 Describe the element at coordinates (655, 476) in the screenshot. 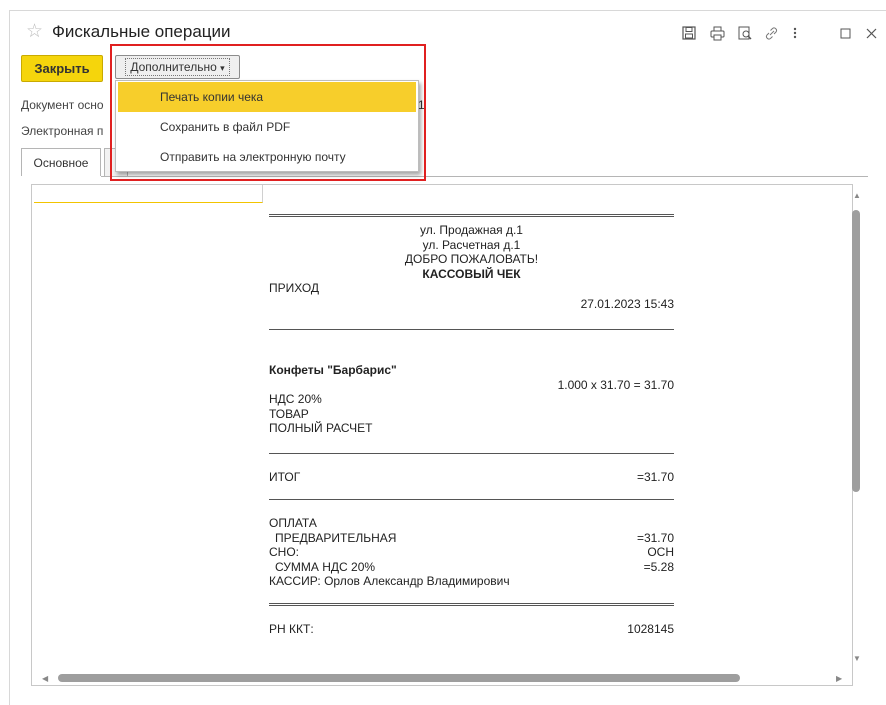

I see `receipt-total-value: =31.70` at that location.